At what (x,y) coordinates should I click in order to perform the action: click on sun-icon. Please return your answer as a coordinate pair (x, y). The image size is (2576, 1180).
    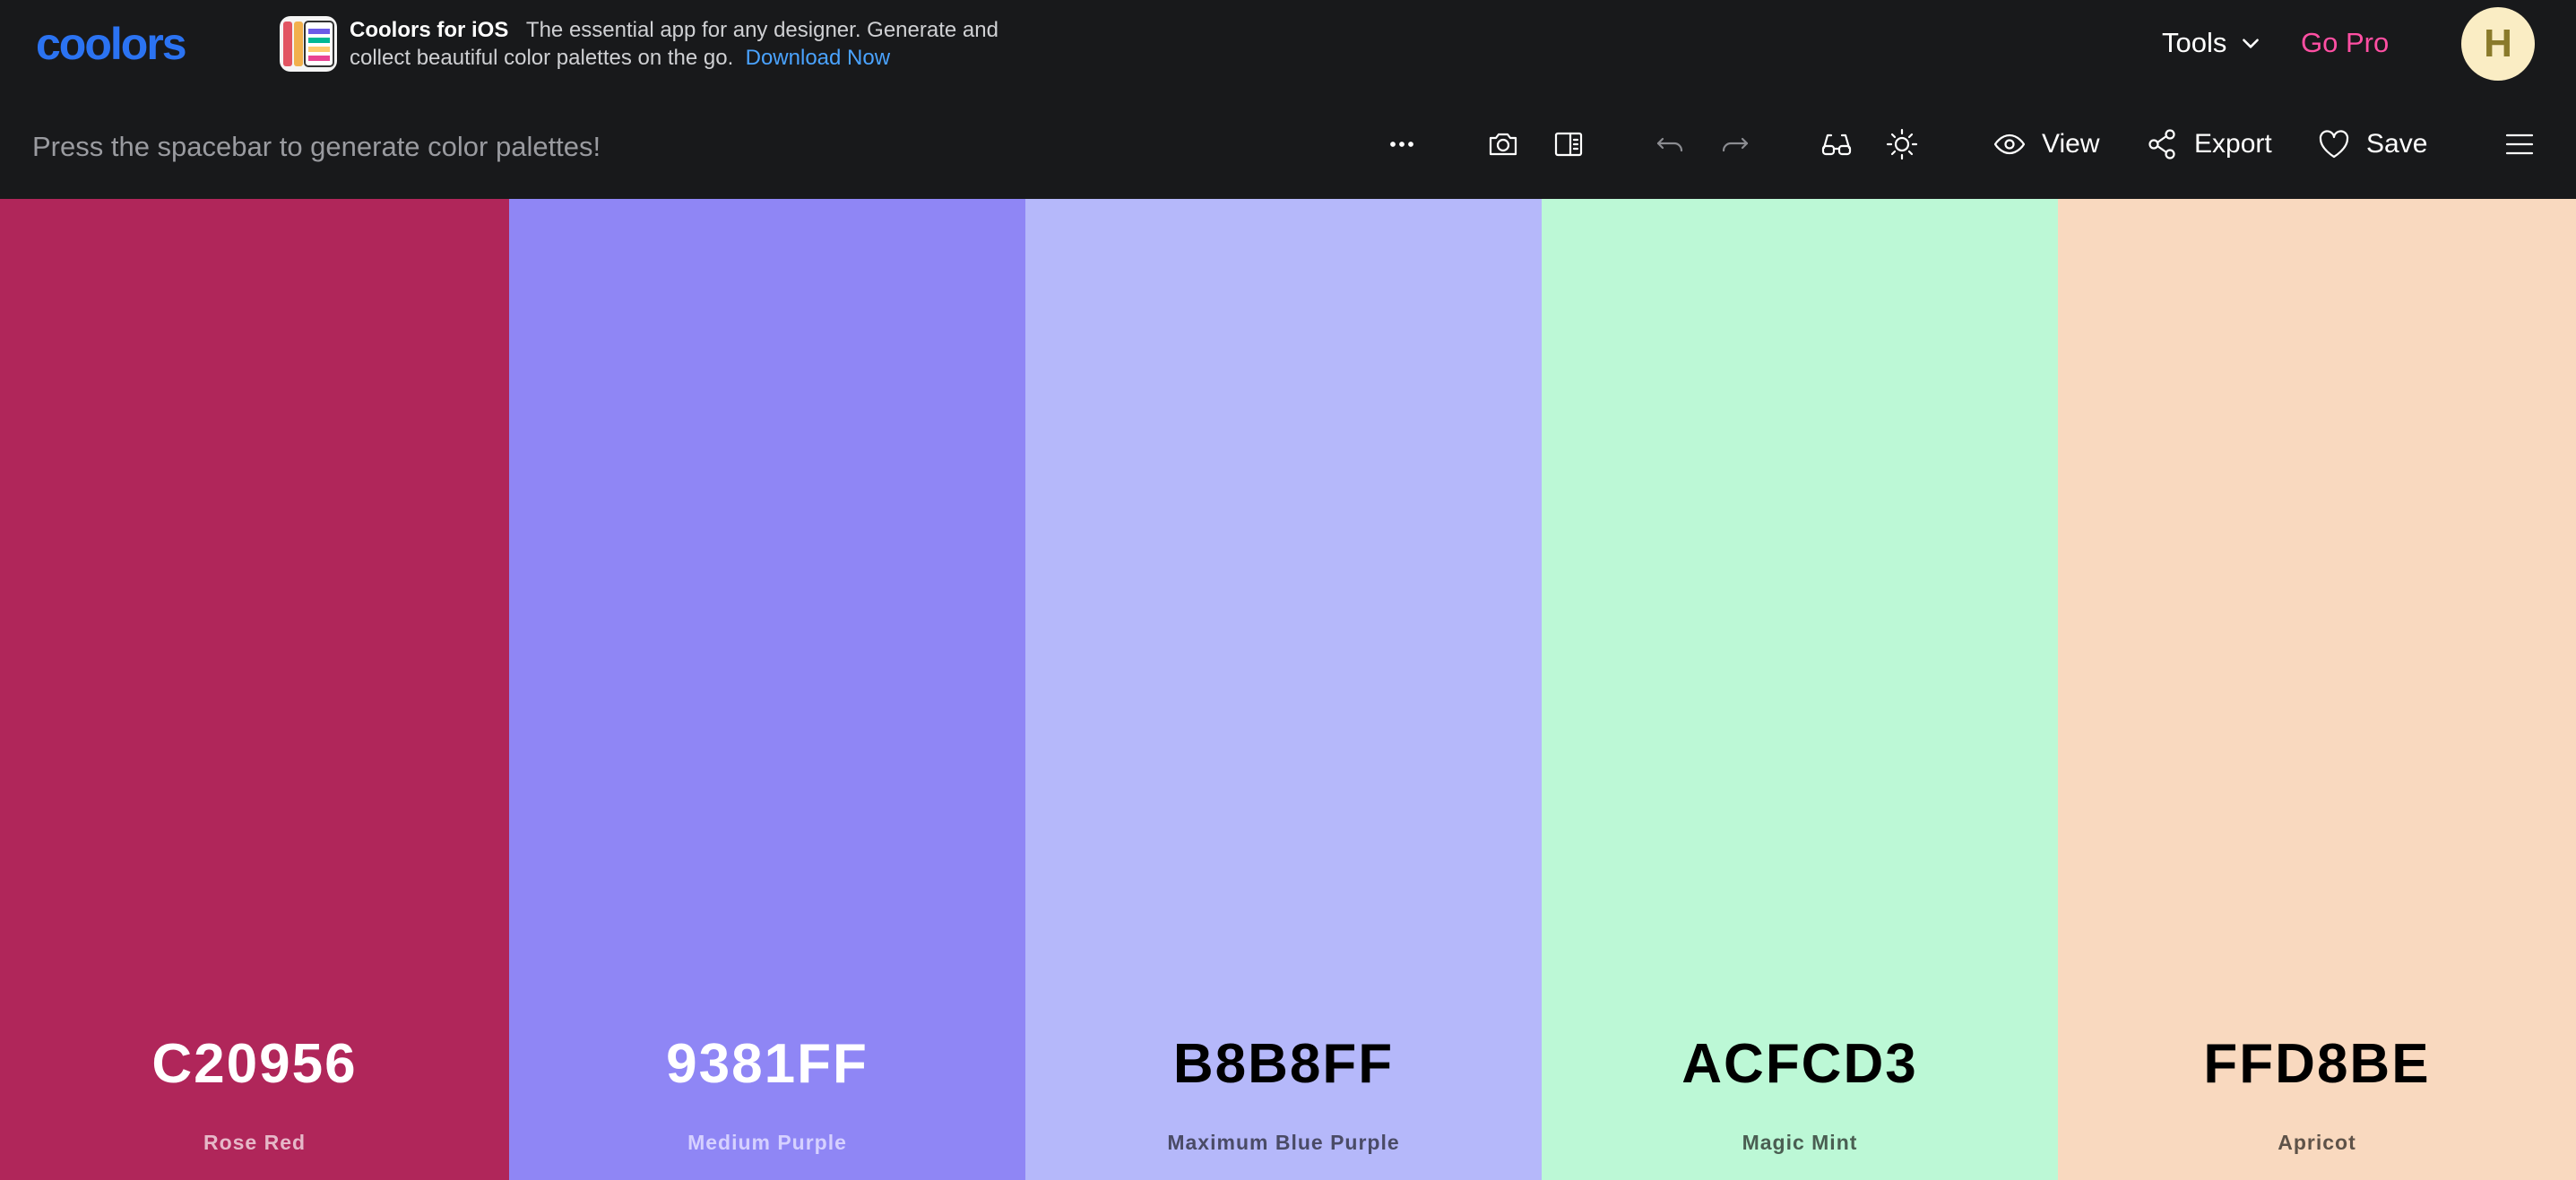
    Looking at the image, I should click on (1902, 144).